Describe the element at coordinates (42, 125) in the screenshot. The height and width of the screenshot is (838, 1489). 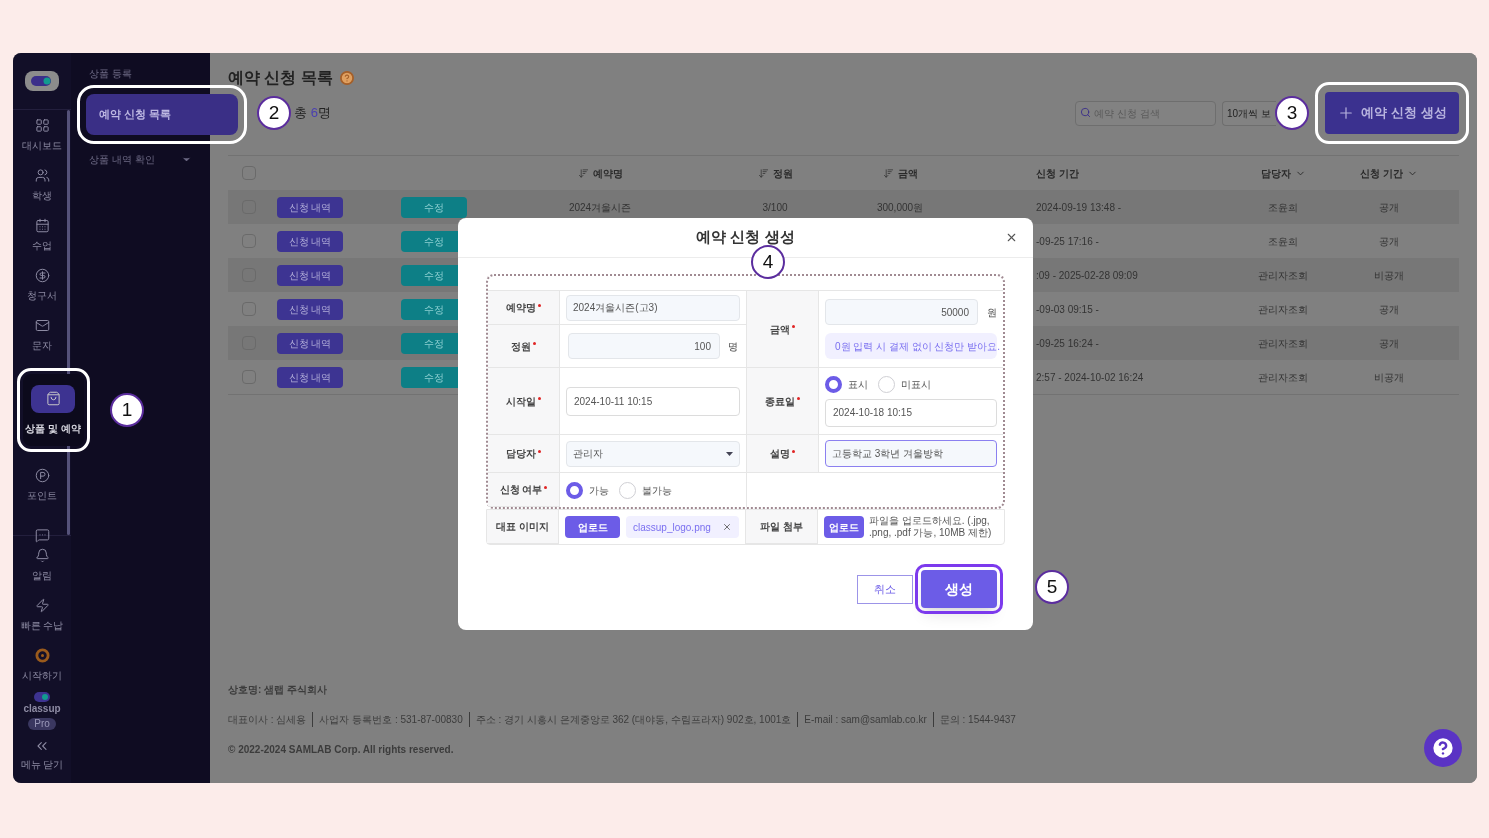
I see `grid-icon` at that location.